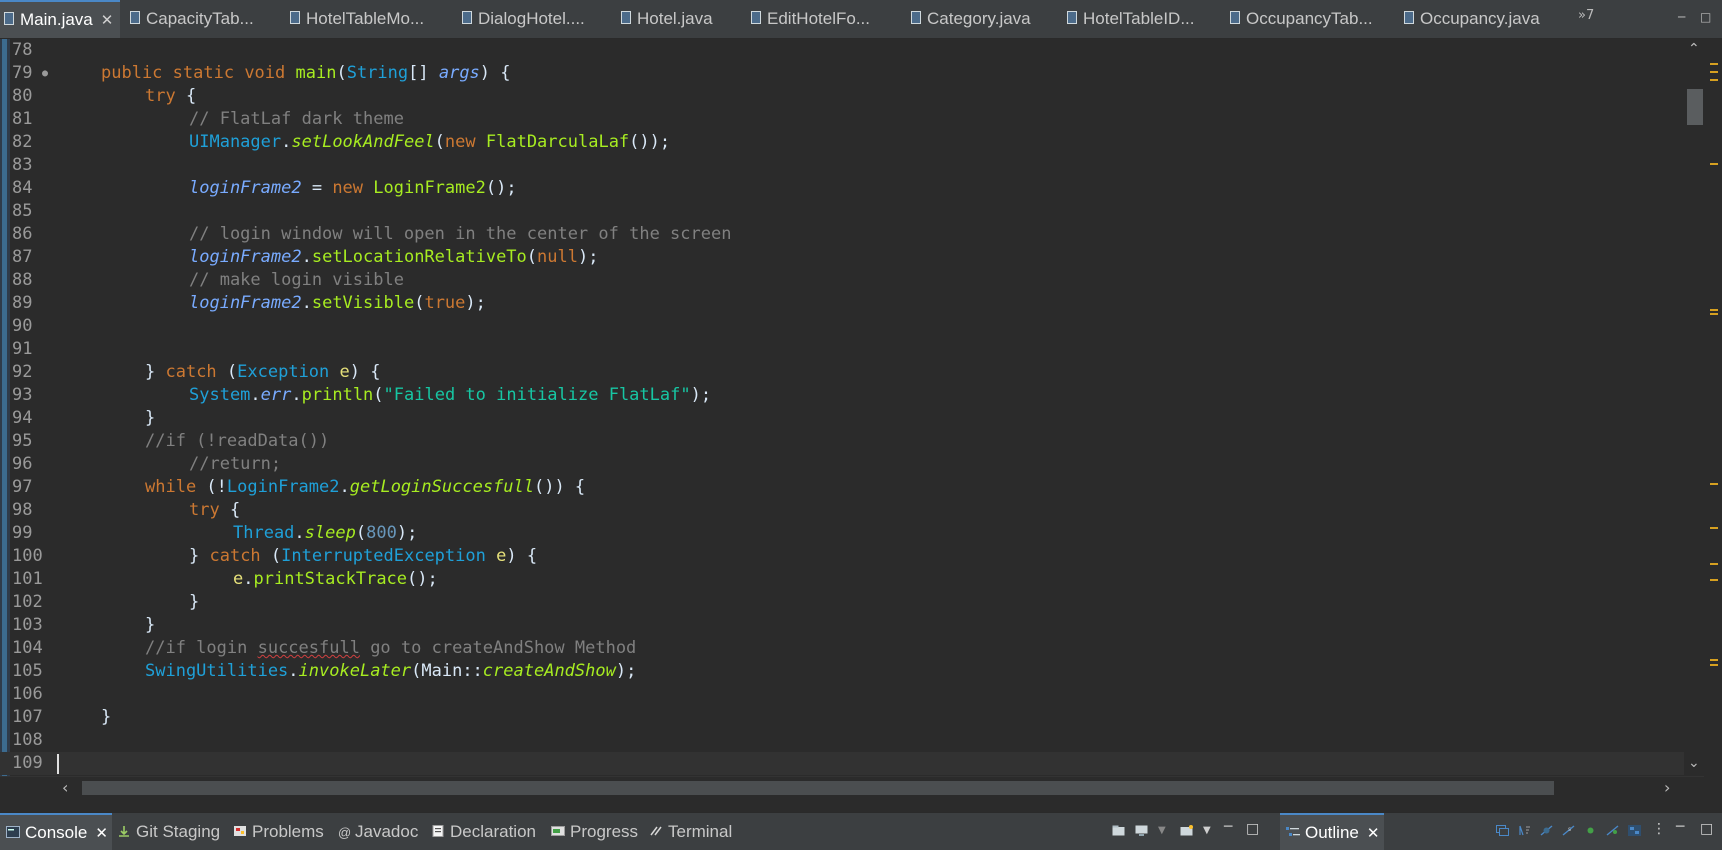  Describe the element at coordinates (1694, 49) in the screenshot. I see `scroll-up-icon: ⌃` at that location.